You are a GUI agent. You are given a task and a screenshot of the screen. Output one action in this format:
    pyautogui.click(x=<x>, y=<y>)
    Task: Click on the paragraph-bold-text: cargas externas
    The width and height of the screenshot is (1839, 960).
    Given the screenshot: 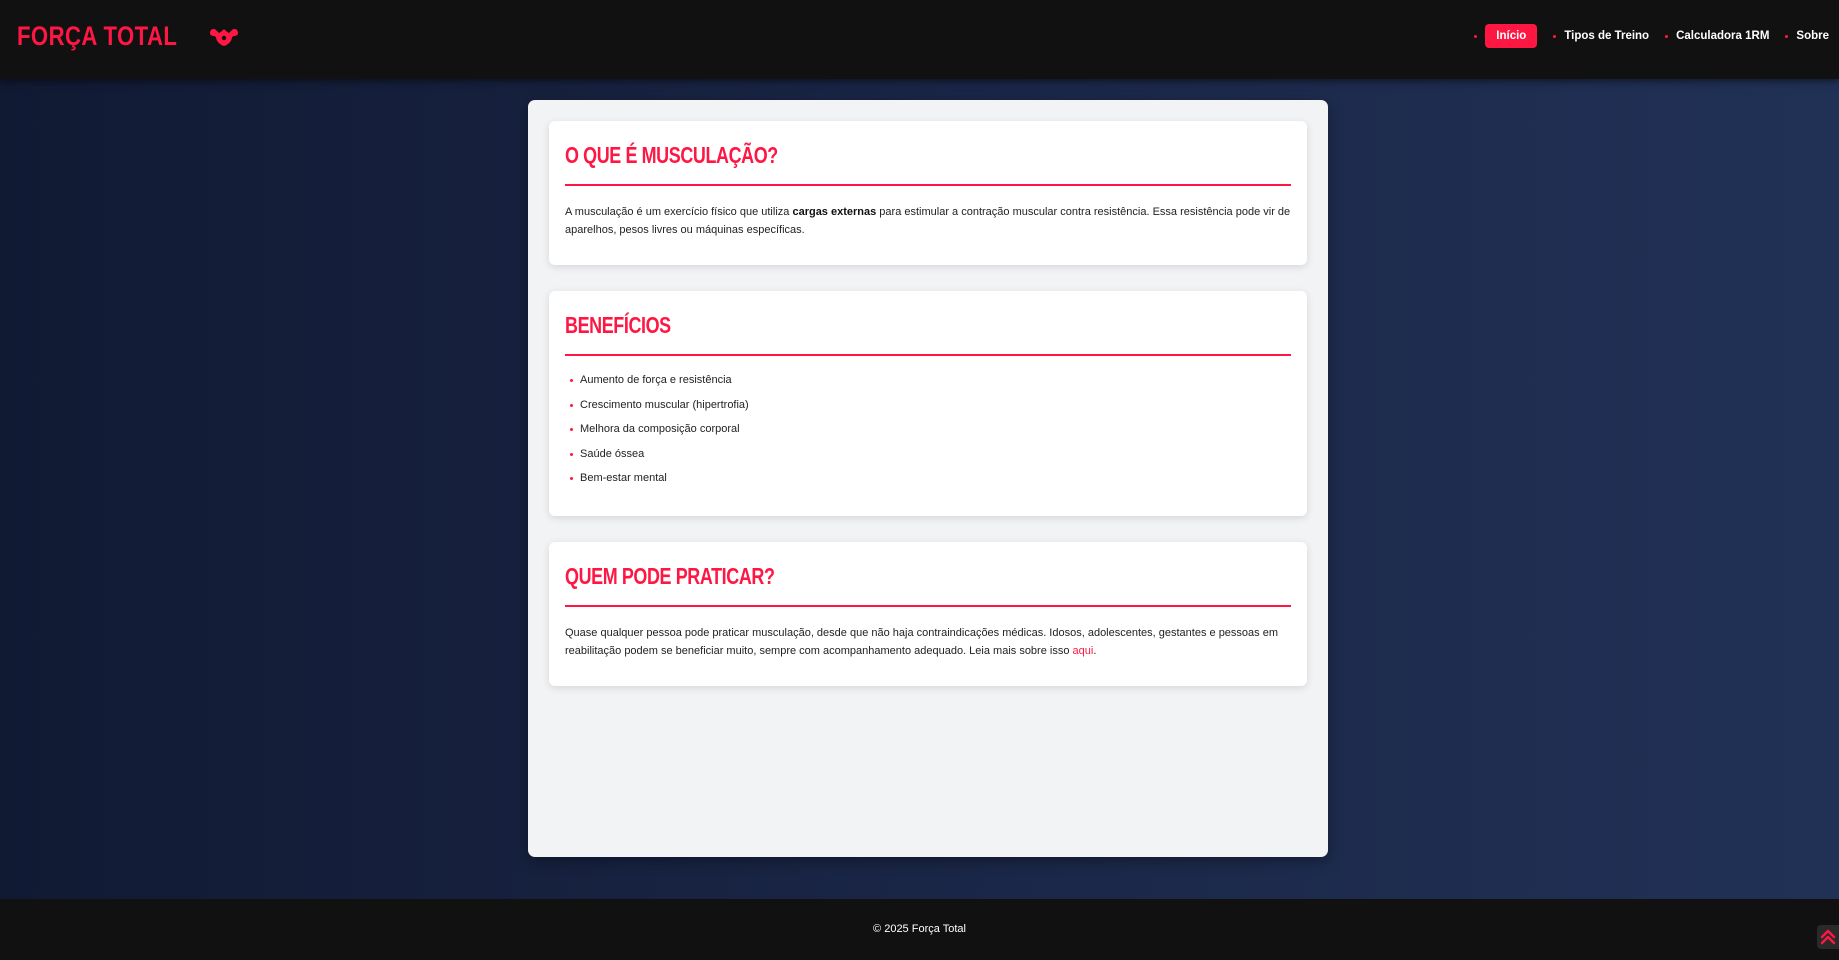 What is the action you would take?
    pyautogui.click(x=834, y=212)
    